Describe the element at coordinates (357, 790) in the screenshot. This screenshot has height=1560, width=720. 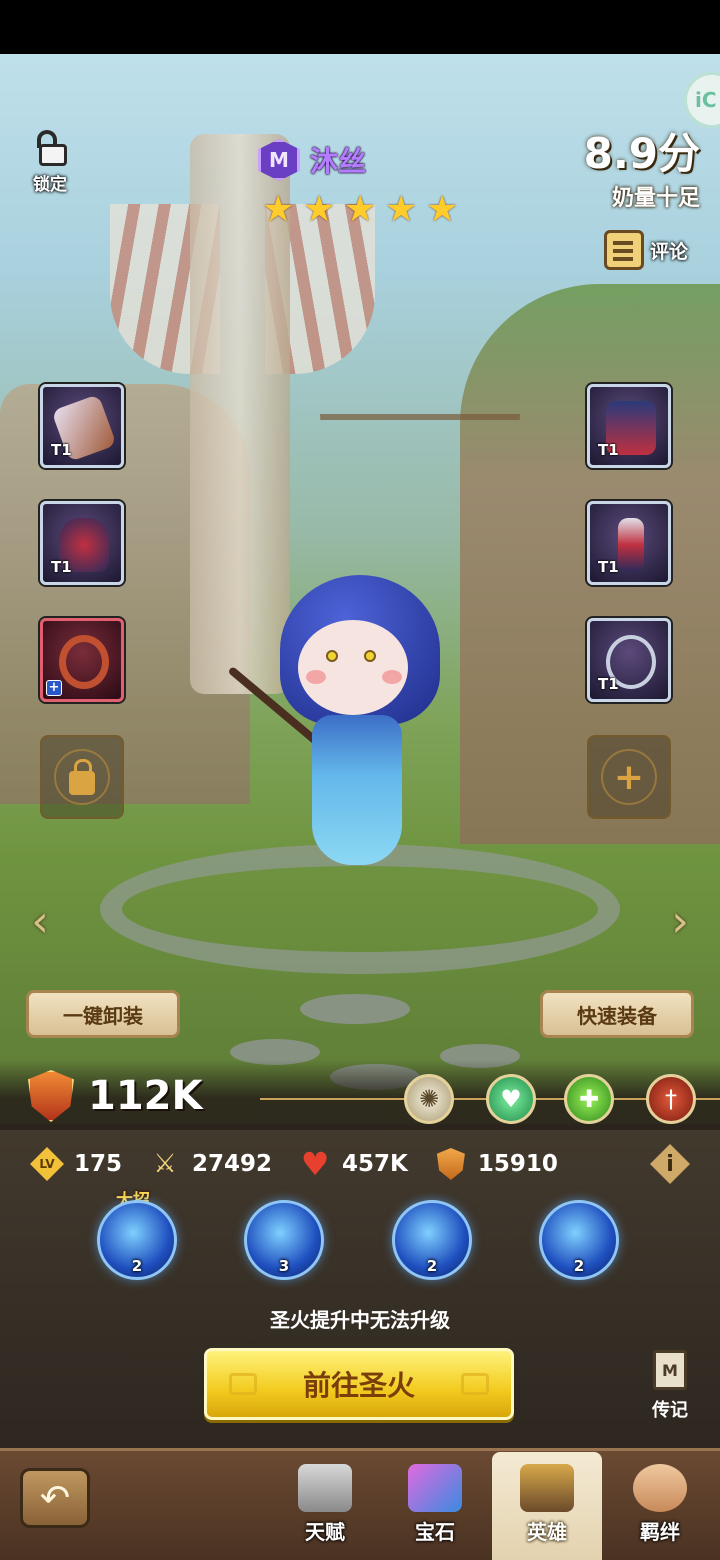
I see `hero-robe` at that location.